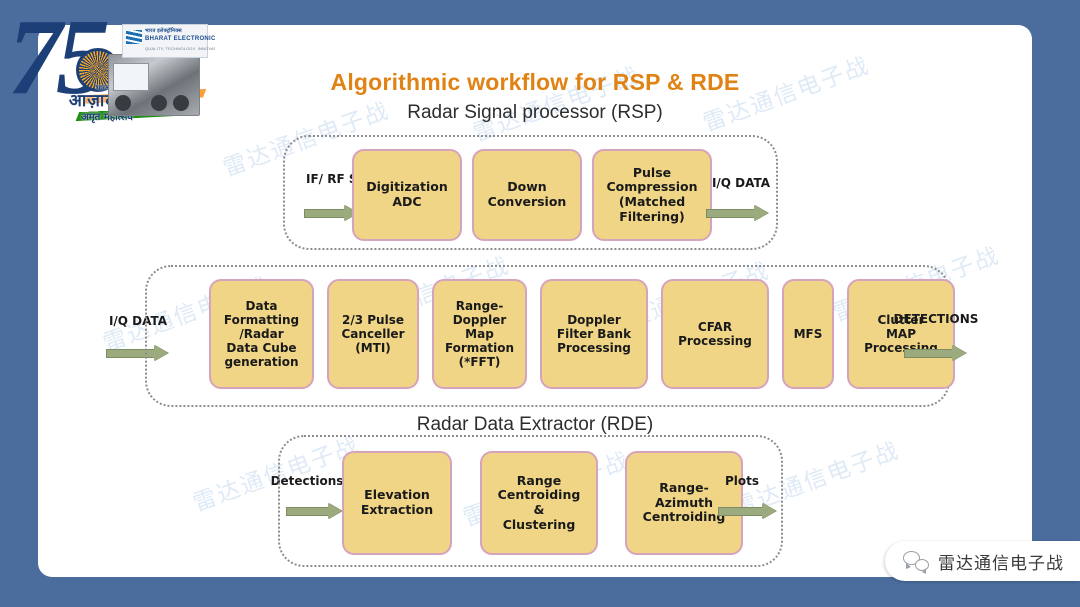 Image resolution: width=1080 pixels, height=607 pixels. I want to click on rsp-output-arrow, so click(737, 213).